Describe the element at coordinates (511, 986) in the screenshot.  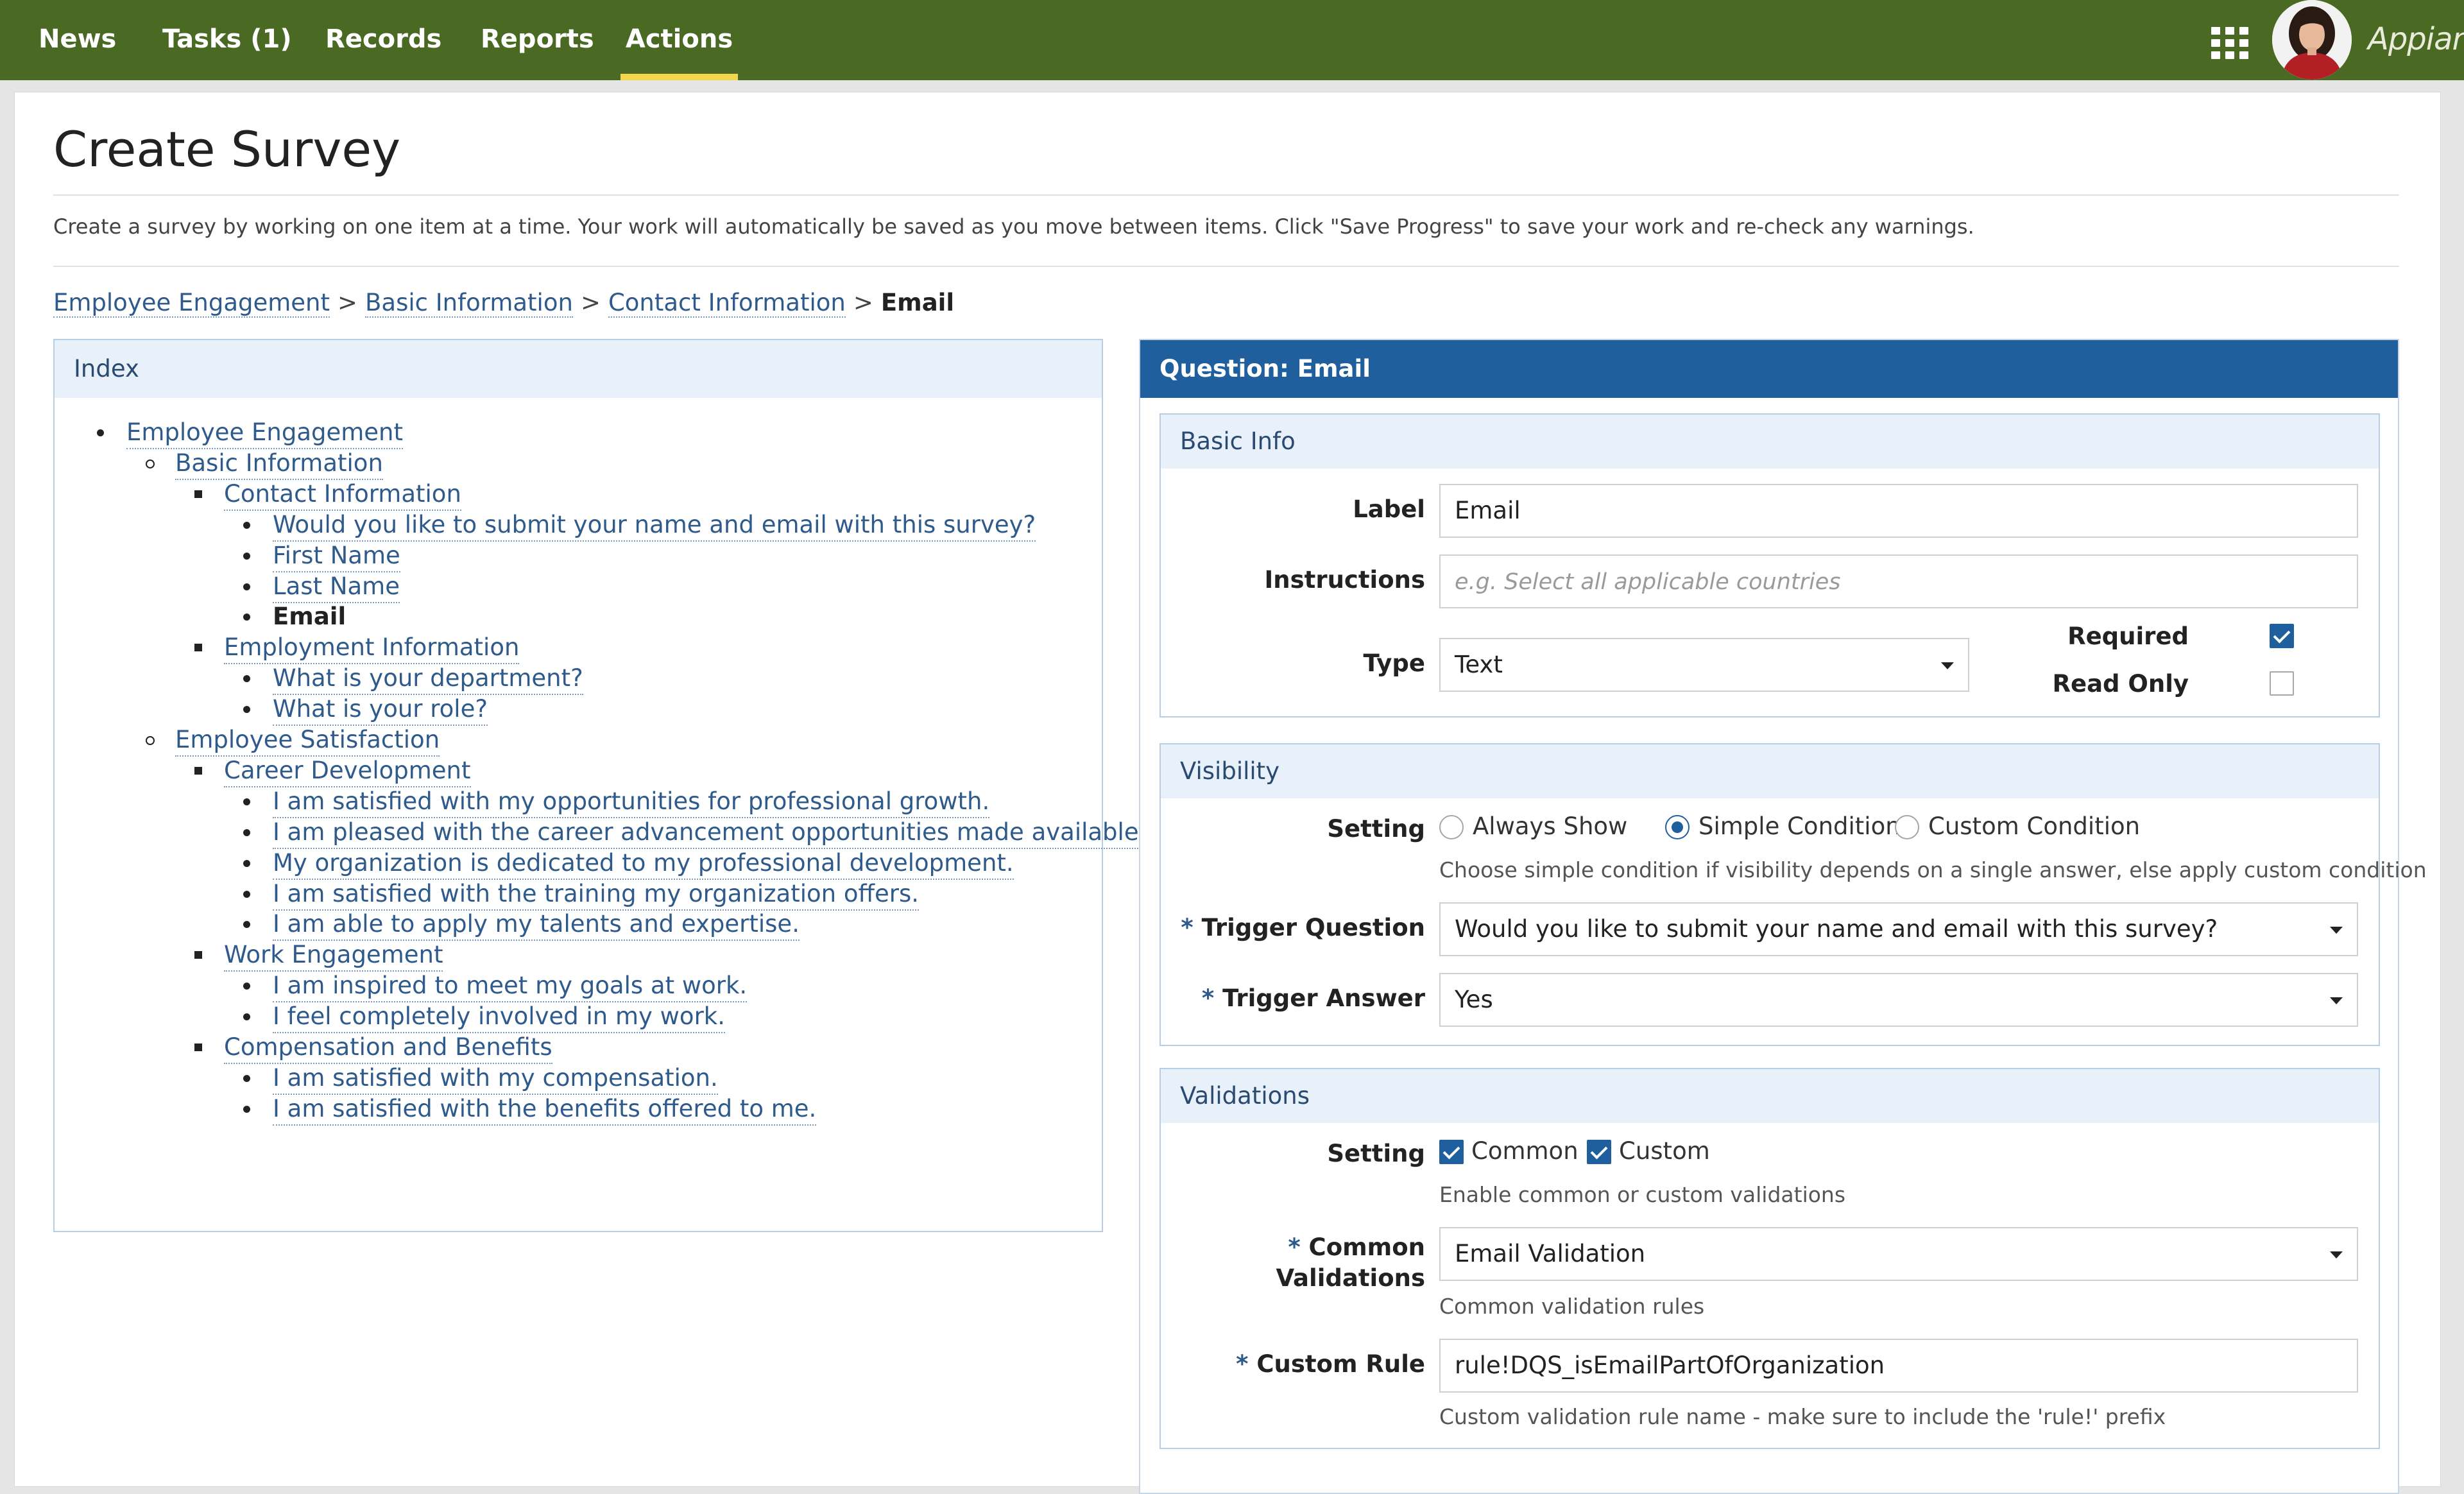
I see `index-item-label: I am inspired to meet my goals at work.` at that location.